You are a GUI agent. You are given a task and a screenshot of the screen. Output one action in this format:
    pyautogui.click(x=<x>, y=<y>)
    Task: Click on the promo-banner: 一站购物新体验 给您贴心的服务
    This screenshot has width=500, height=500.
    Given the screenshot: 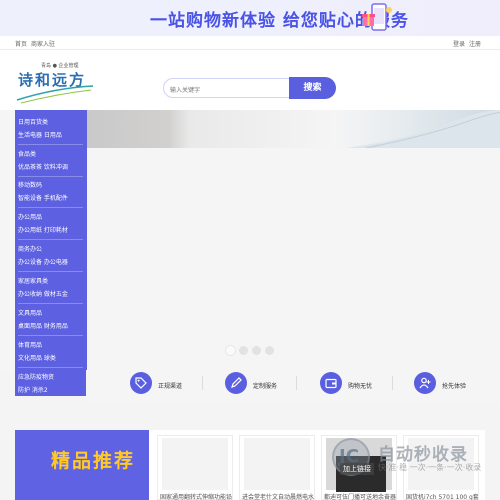 What is the action you would take?
    pyautogui.click(x=250, y=18)
    